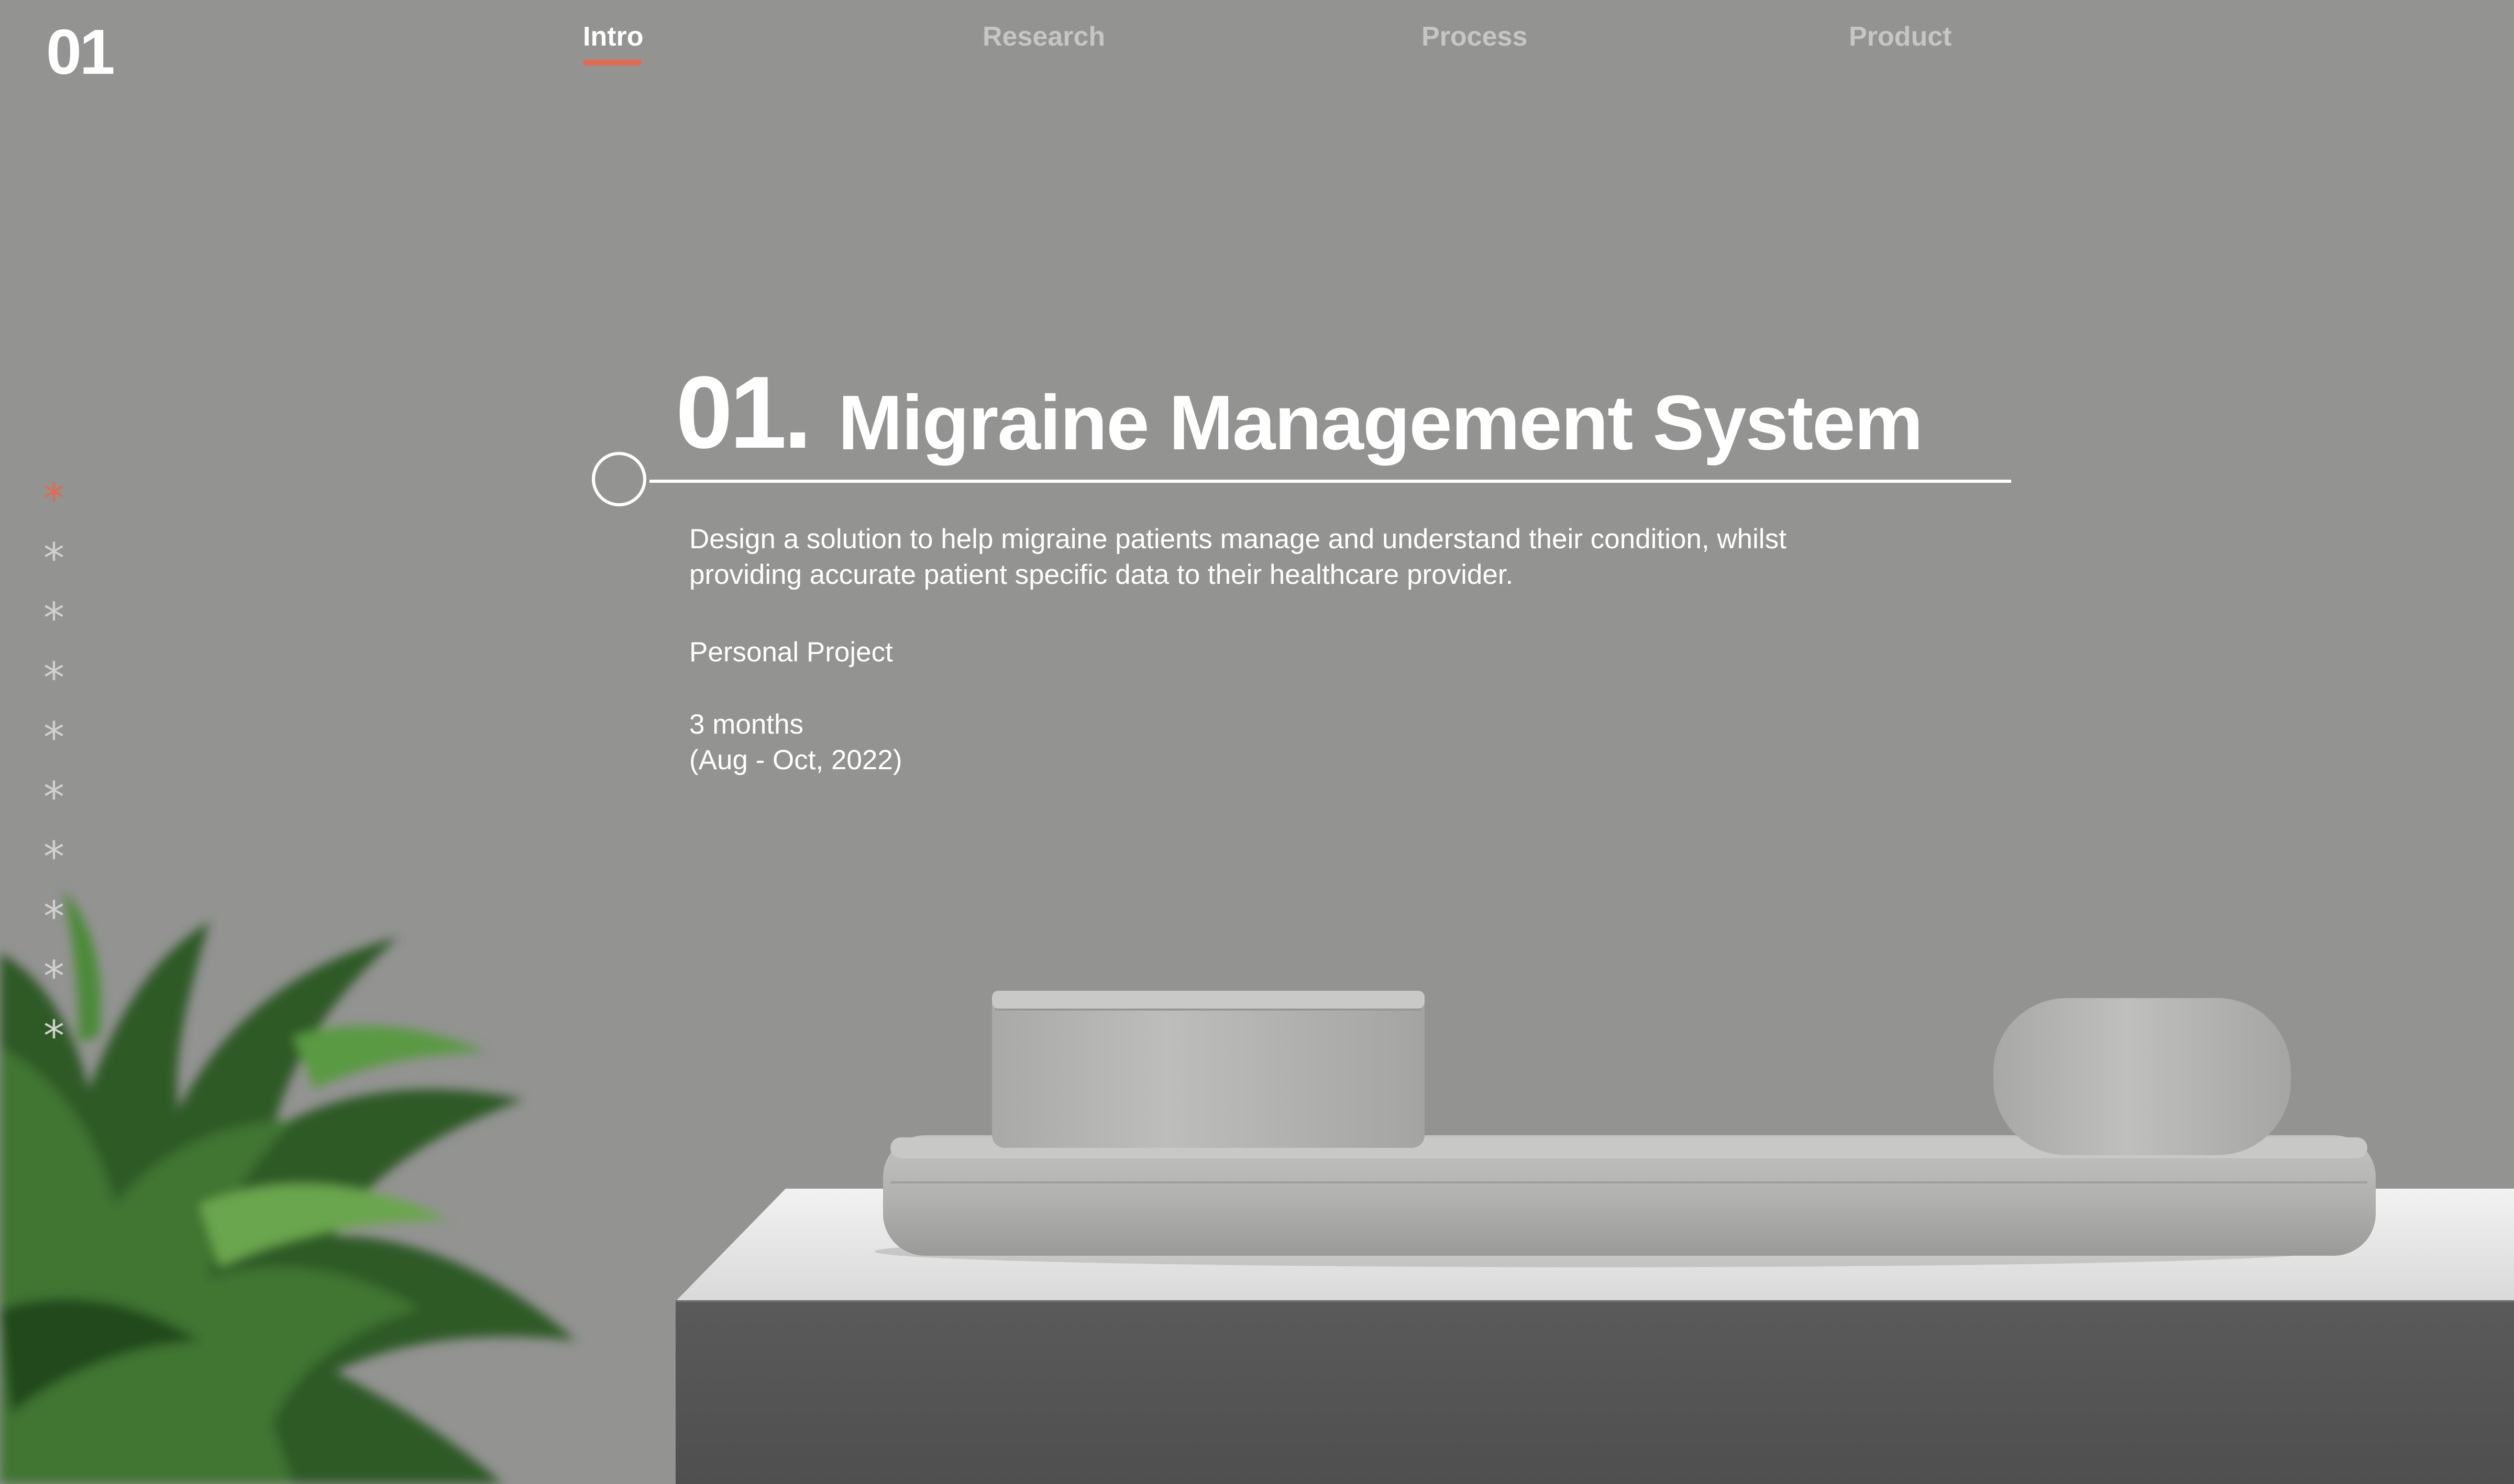  I want to click on project-type: Personal Project, so click(791, 652).